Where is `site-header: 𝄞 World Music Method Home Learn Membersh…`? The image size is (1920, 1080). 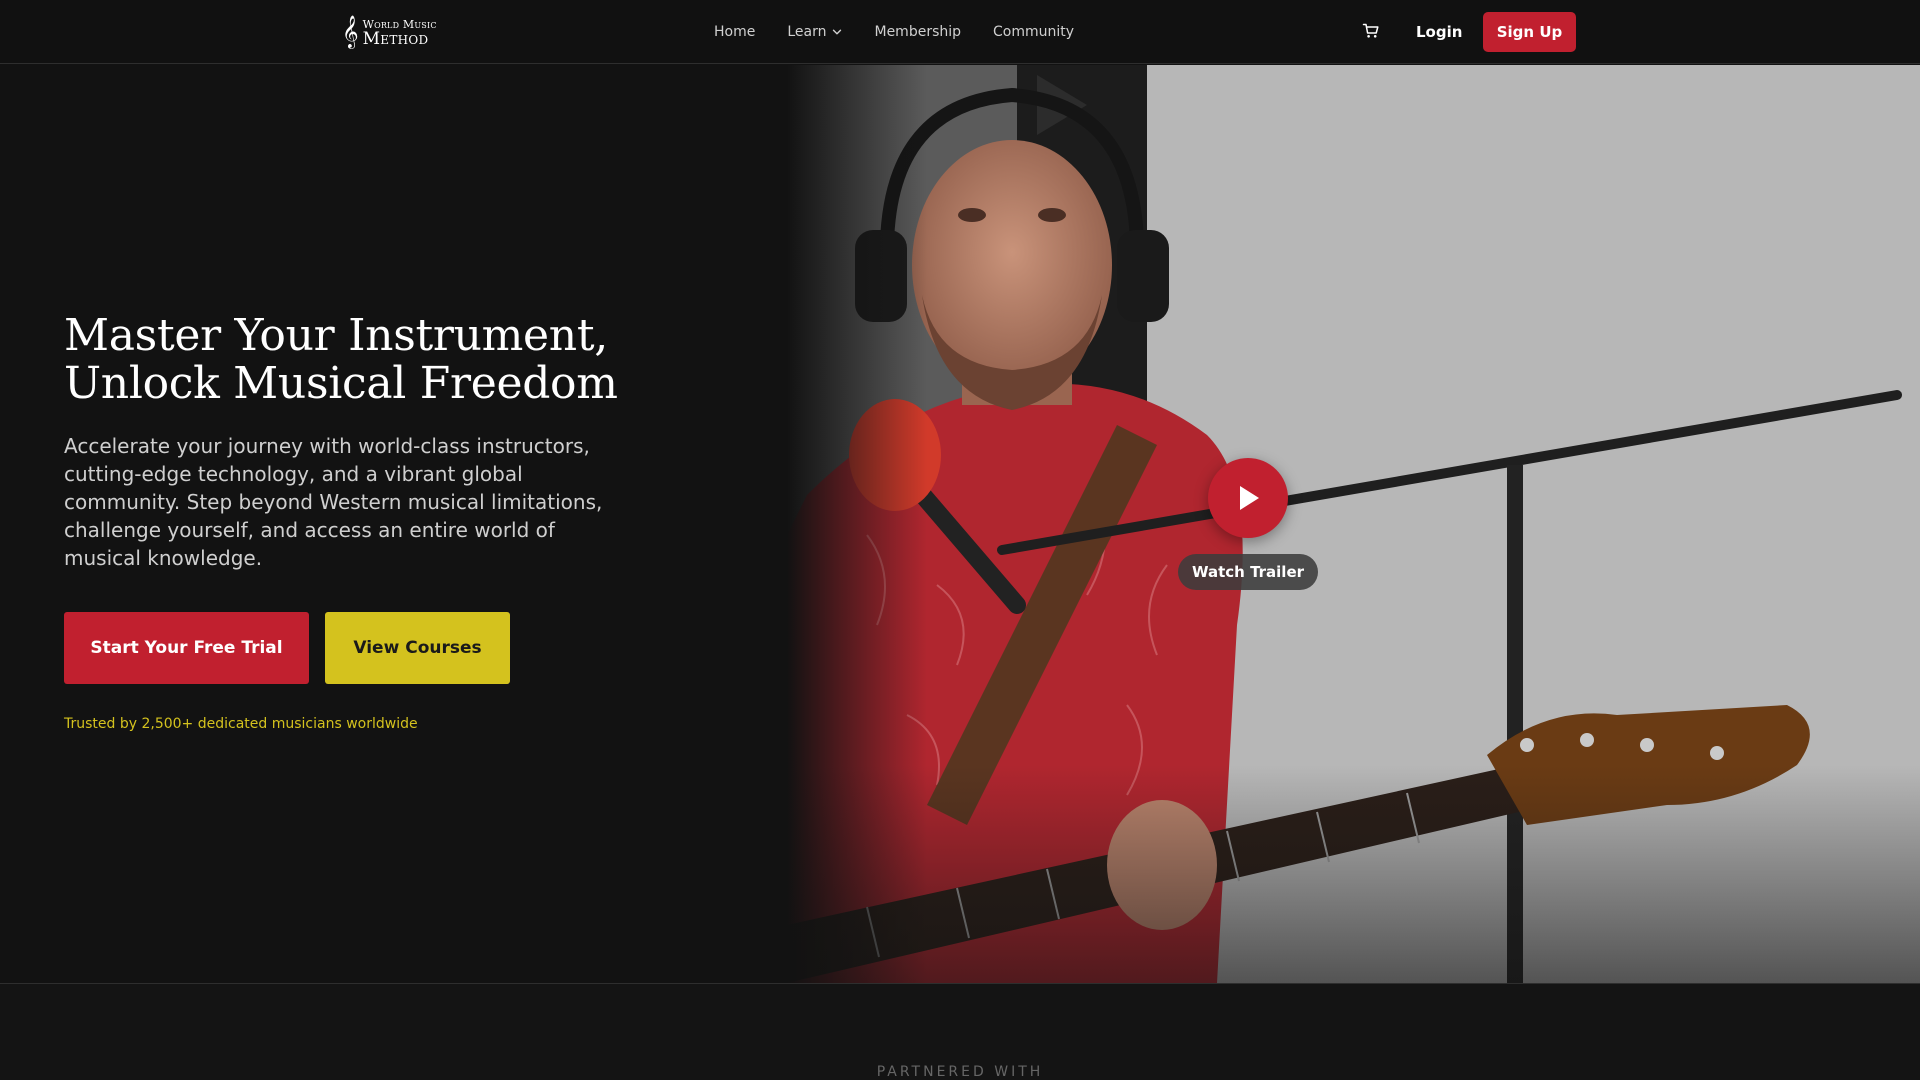 site-header: 𝄞 World Music Method Home Learn Membersh… is located at coordinates (960, 32).